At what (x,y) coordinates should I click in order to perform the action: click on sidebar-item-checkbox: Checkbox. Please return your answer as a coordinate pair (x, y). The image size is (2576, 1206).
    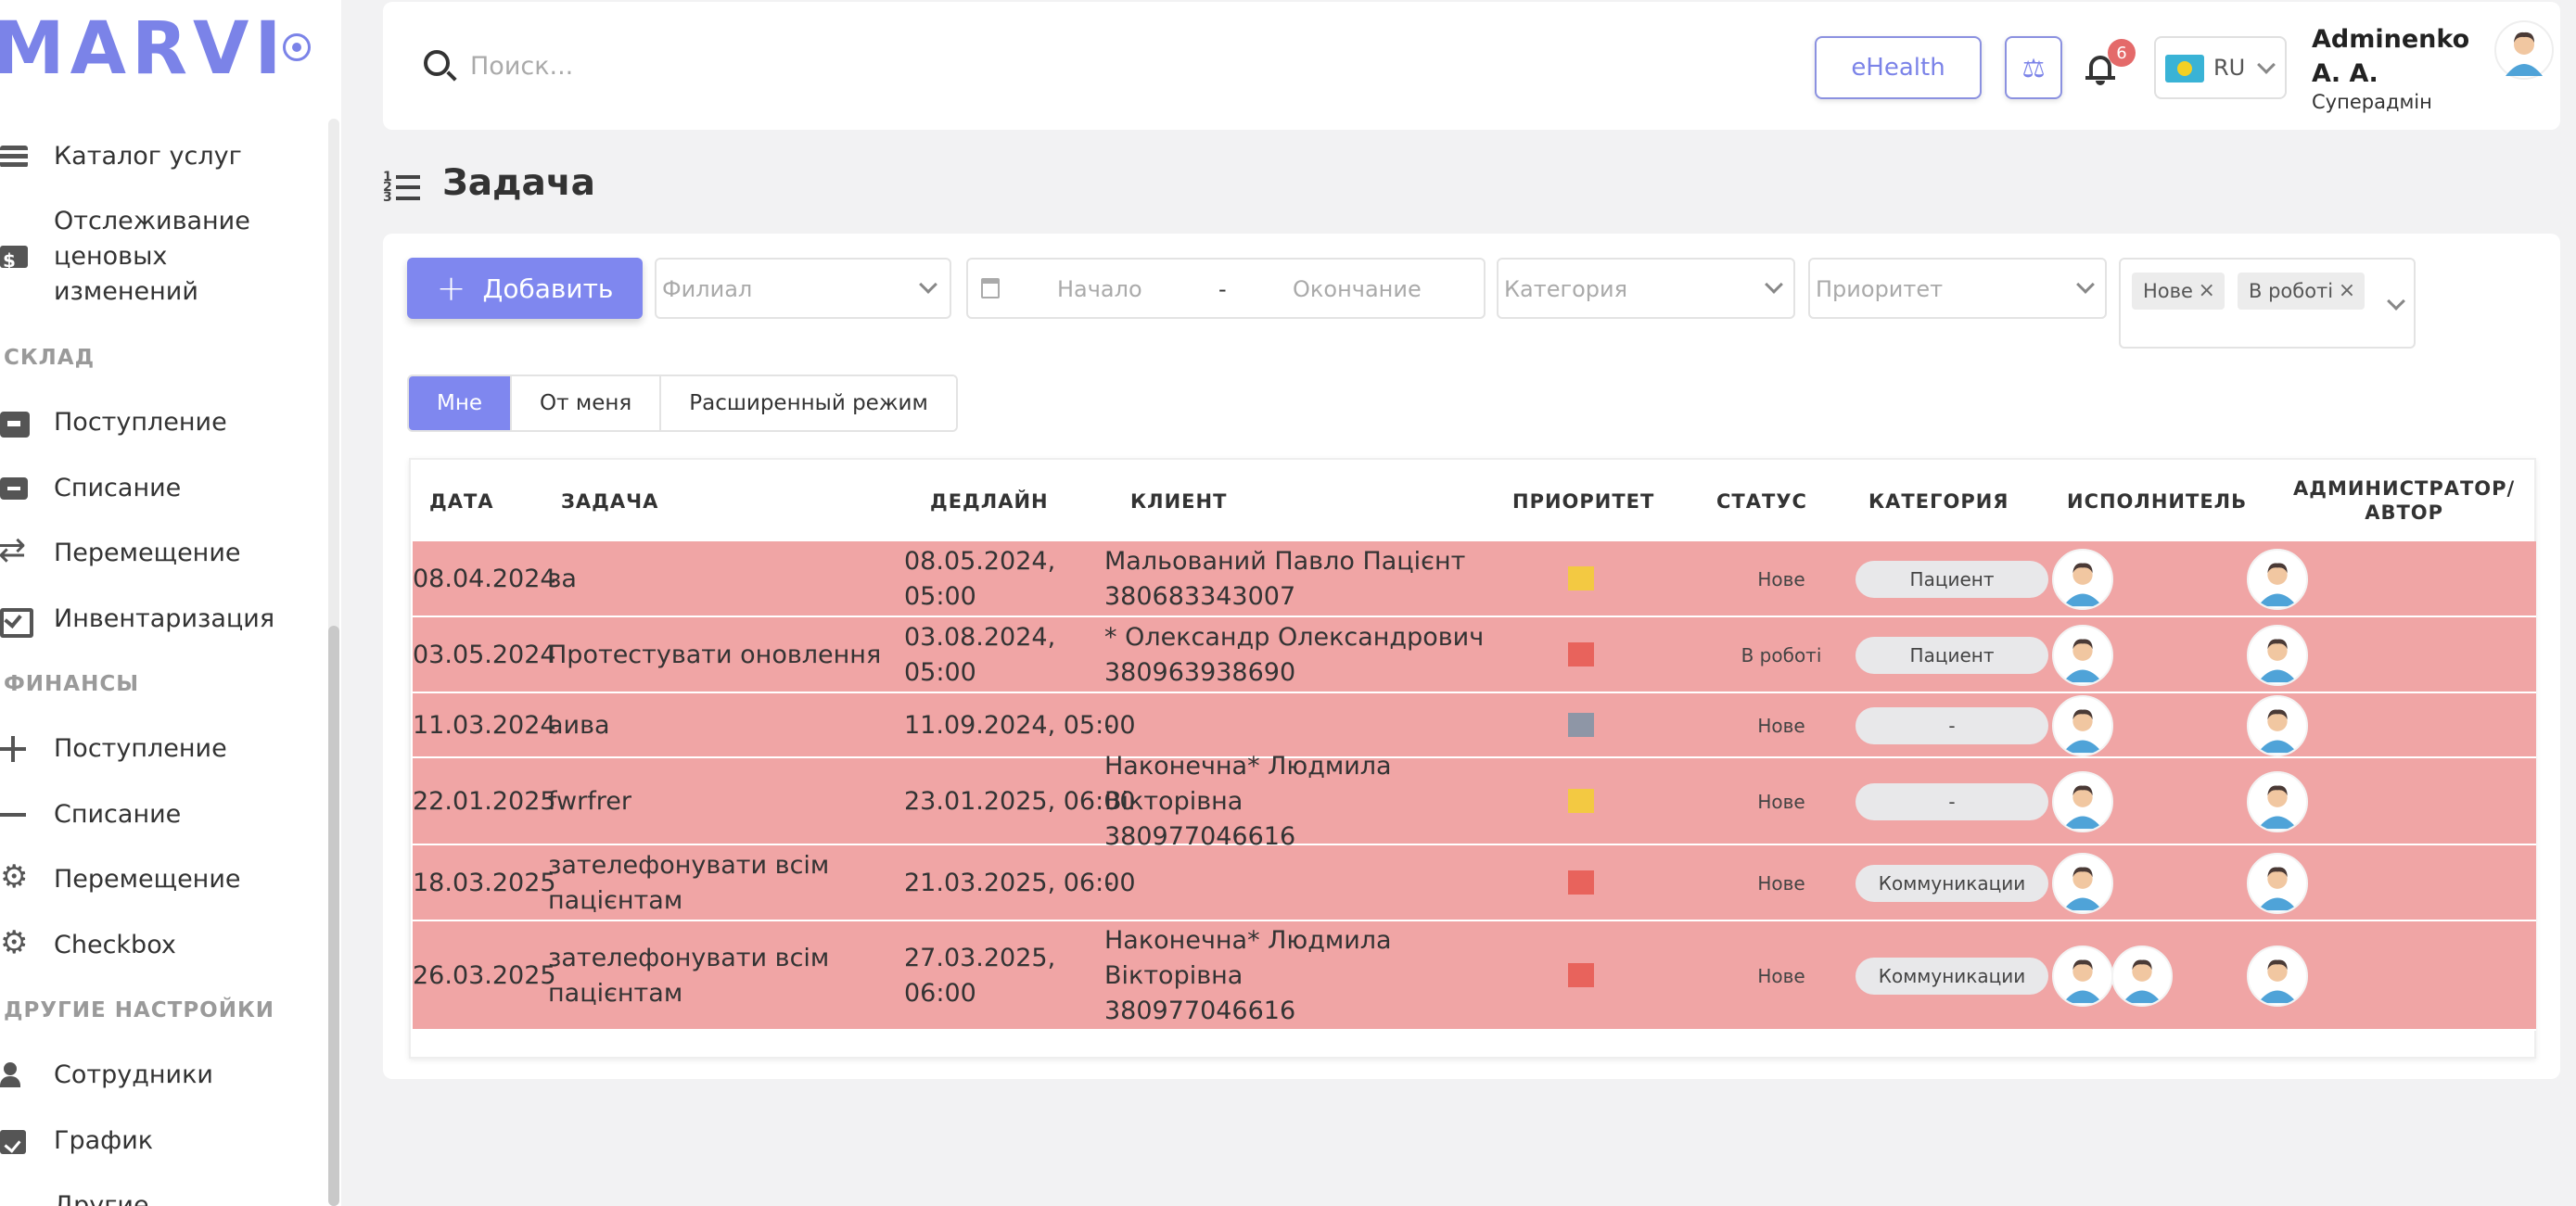
    Looking at the image, I should click on (88, 944).